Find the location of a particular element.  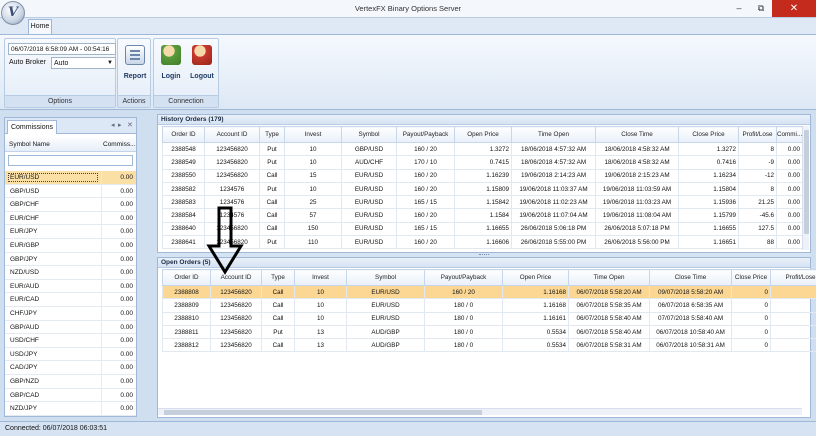

list-item: EUR/AUD 0.00 is located at coordinates (70, 286).